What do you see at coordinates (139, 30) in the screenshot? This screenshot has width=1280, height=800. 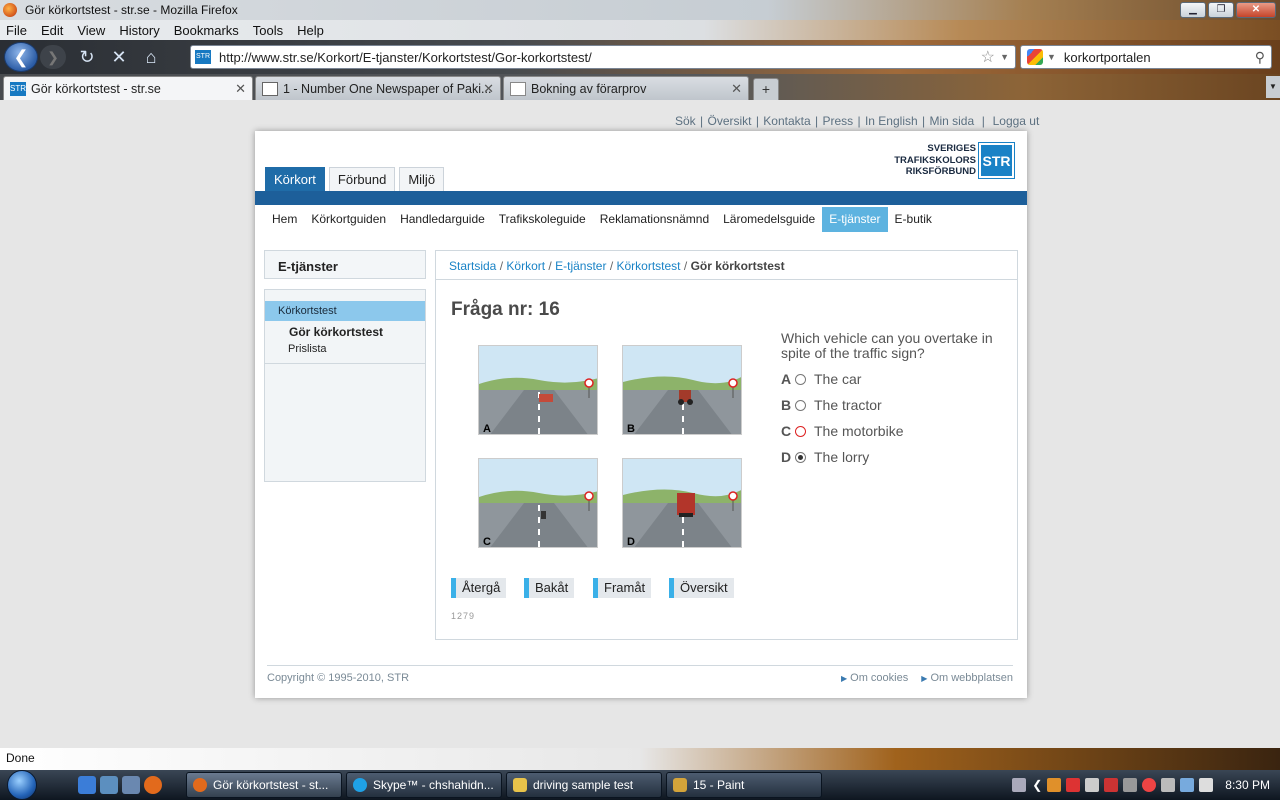 I see `menu-history: History` at bounding box center [139, 30].